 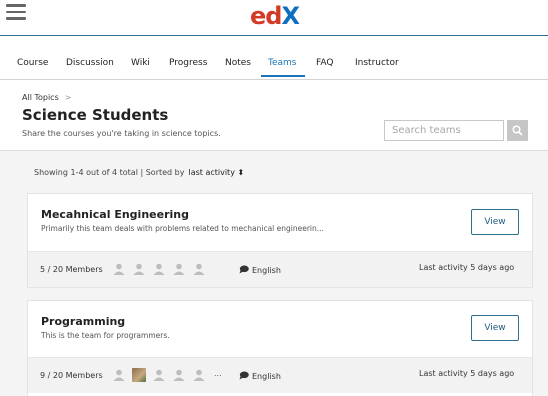 I want to click on breadcrumb: All Topics >, so click(x=46, y=97).